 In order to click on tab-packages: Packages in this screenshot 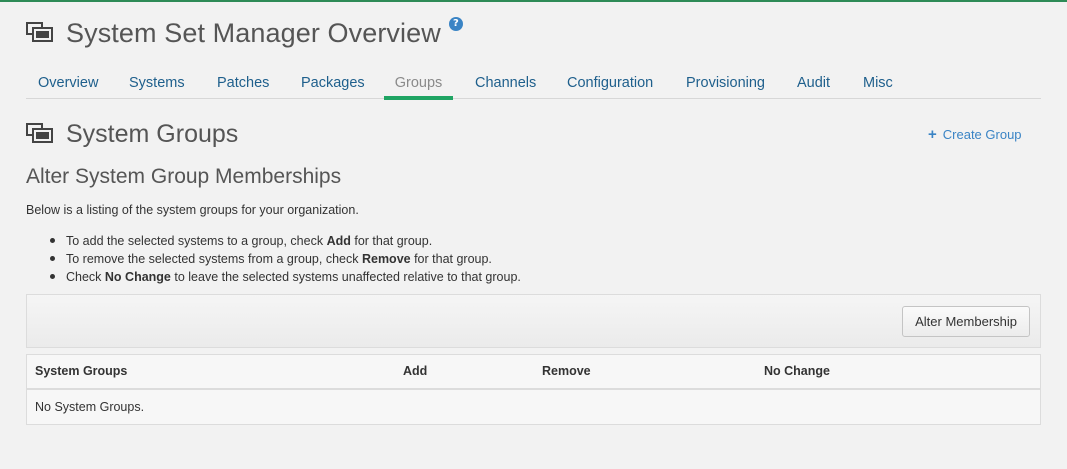, I will do `click(333, 83)`.